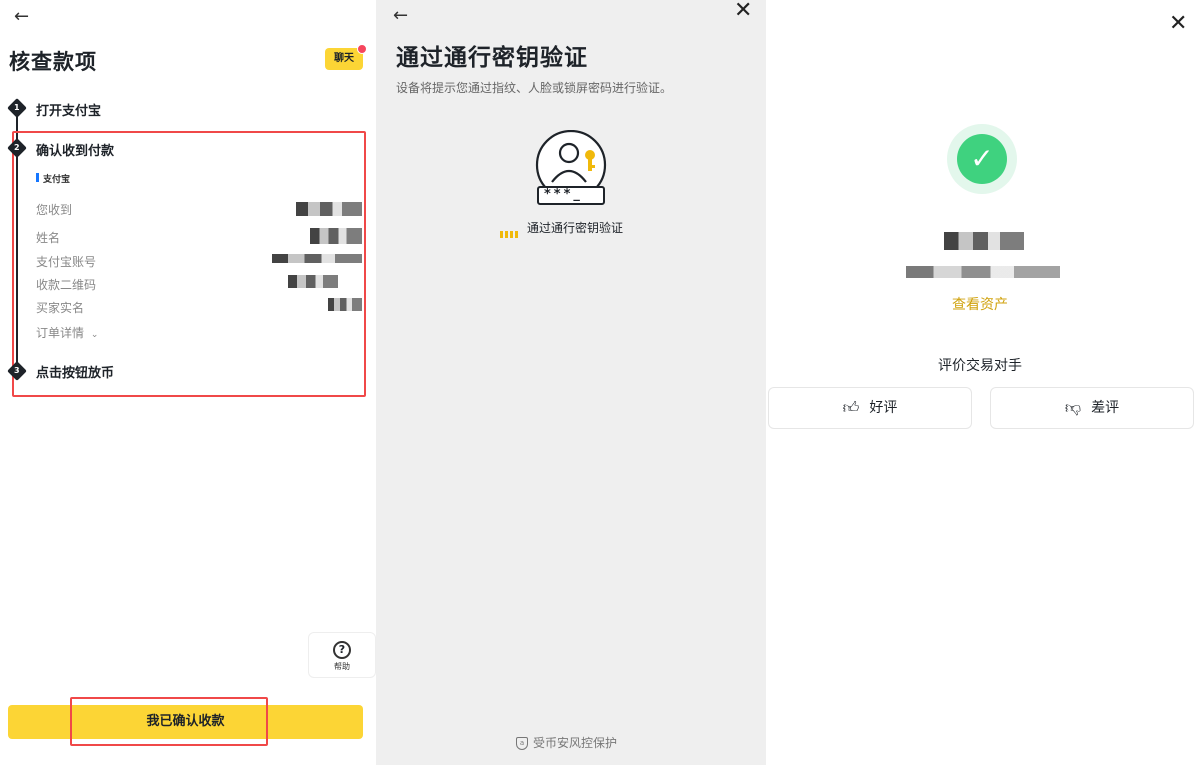 The width and height of the screenshot is (1200, 765). What do you see at coordinates (575, 228) in the screenshot?
I see `loading-text: 通过通行密钥验证` at bounding box center [575, 228].